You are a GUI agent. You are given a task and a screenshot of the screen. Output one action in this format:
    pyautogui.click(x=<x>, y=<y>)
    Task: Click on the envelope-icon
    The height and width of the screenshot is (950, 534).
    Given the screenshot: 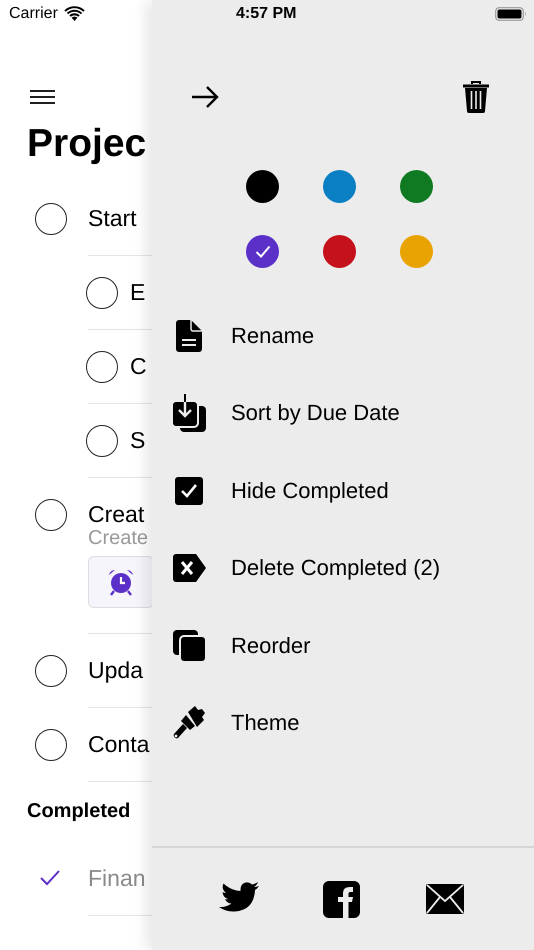 What is the action you would take?
    pyautogui.click(x=445, y=899)
    